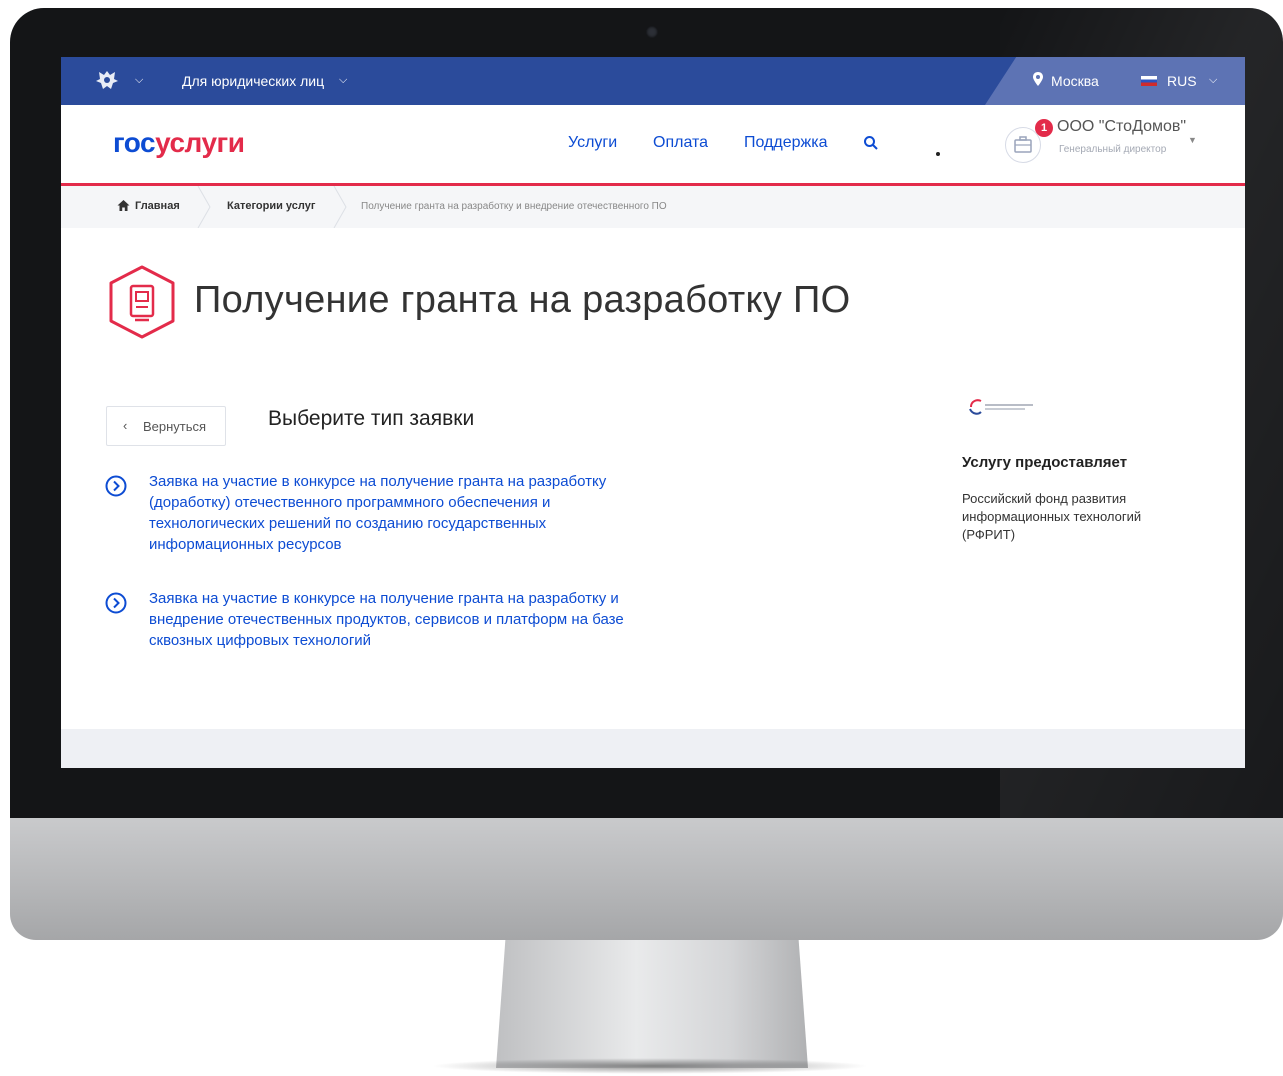  Describe the element at coordinates (134, 142) in the screenshot. I see `logo-part-gos: гос` at that location.